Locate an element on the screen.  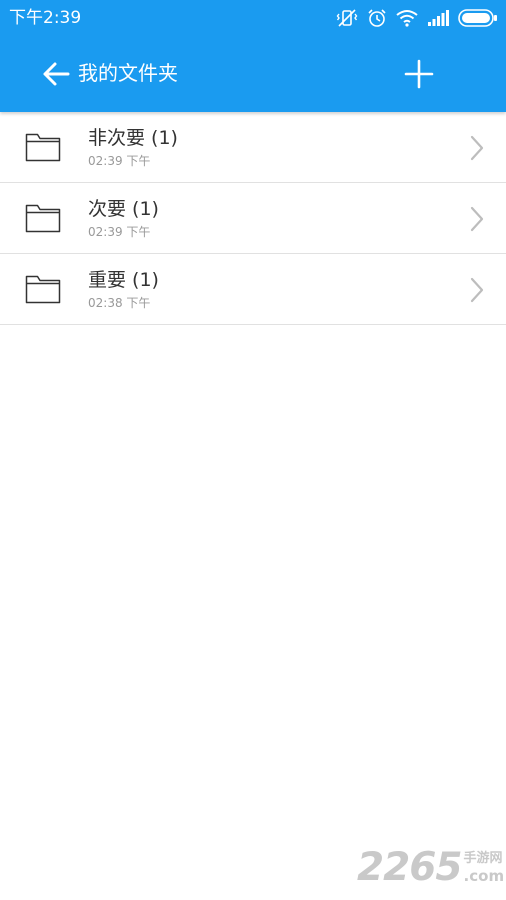
status-time: 下午2:39 is located at coordinates (45, 18).